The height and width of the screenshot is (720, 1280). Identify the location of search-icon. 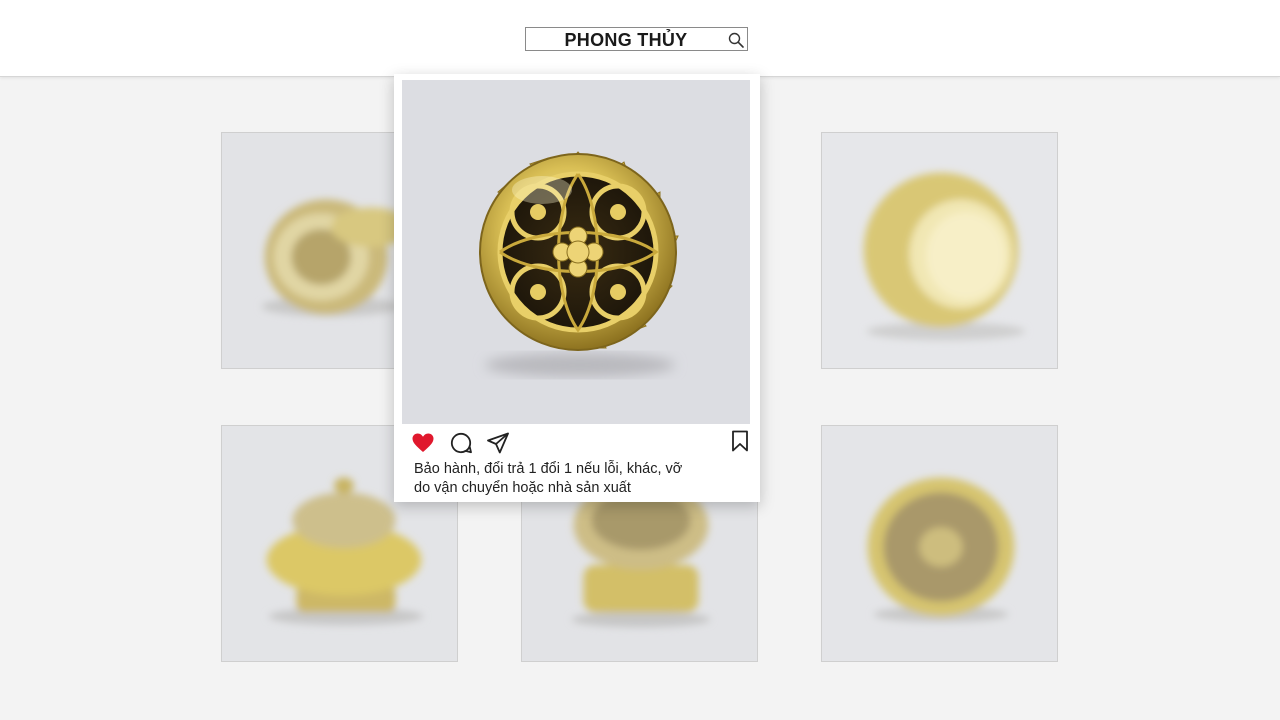
(736, 40).